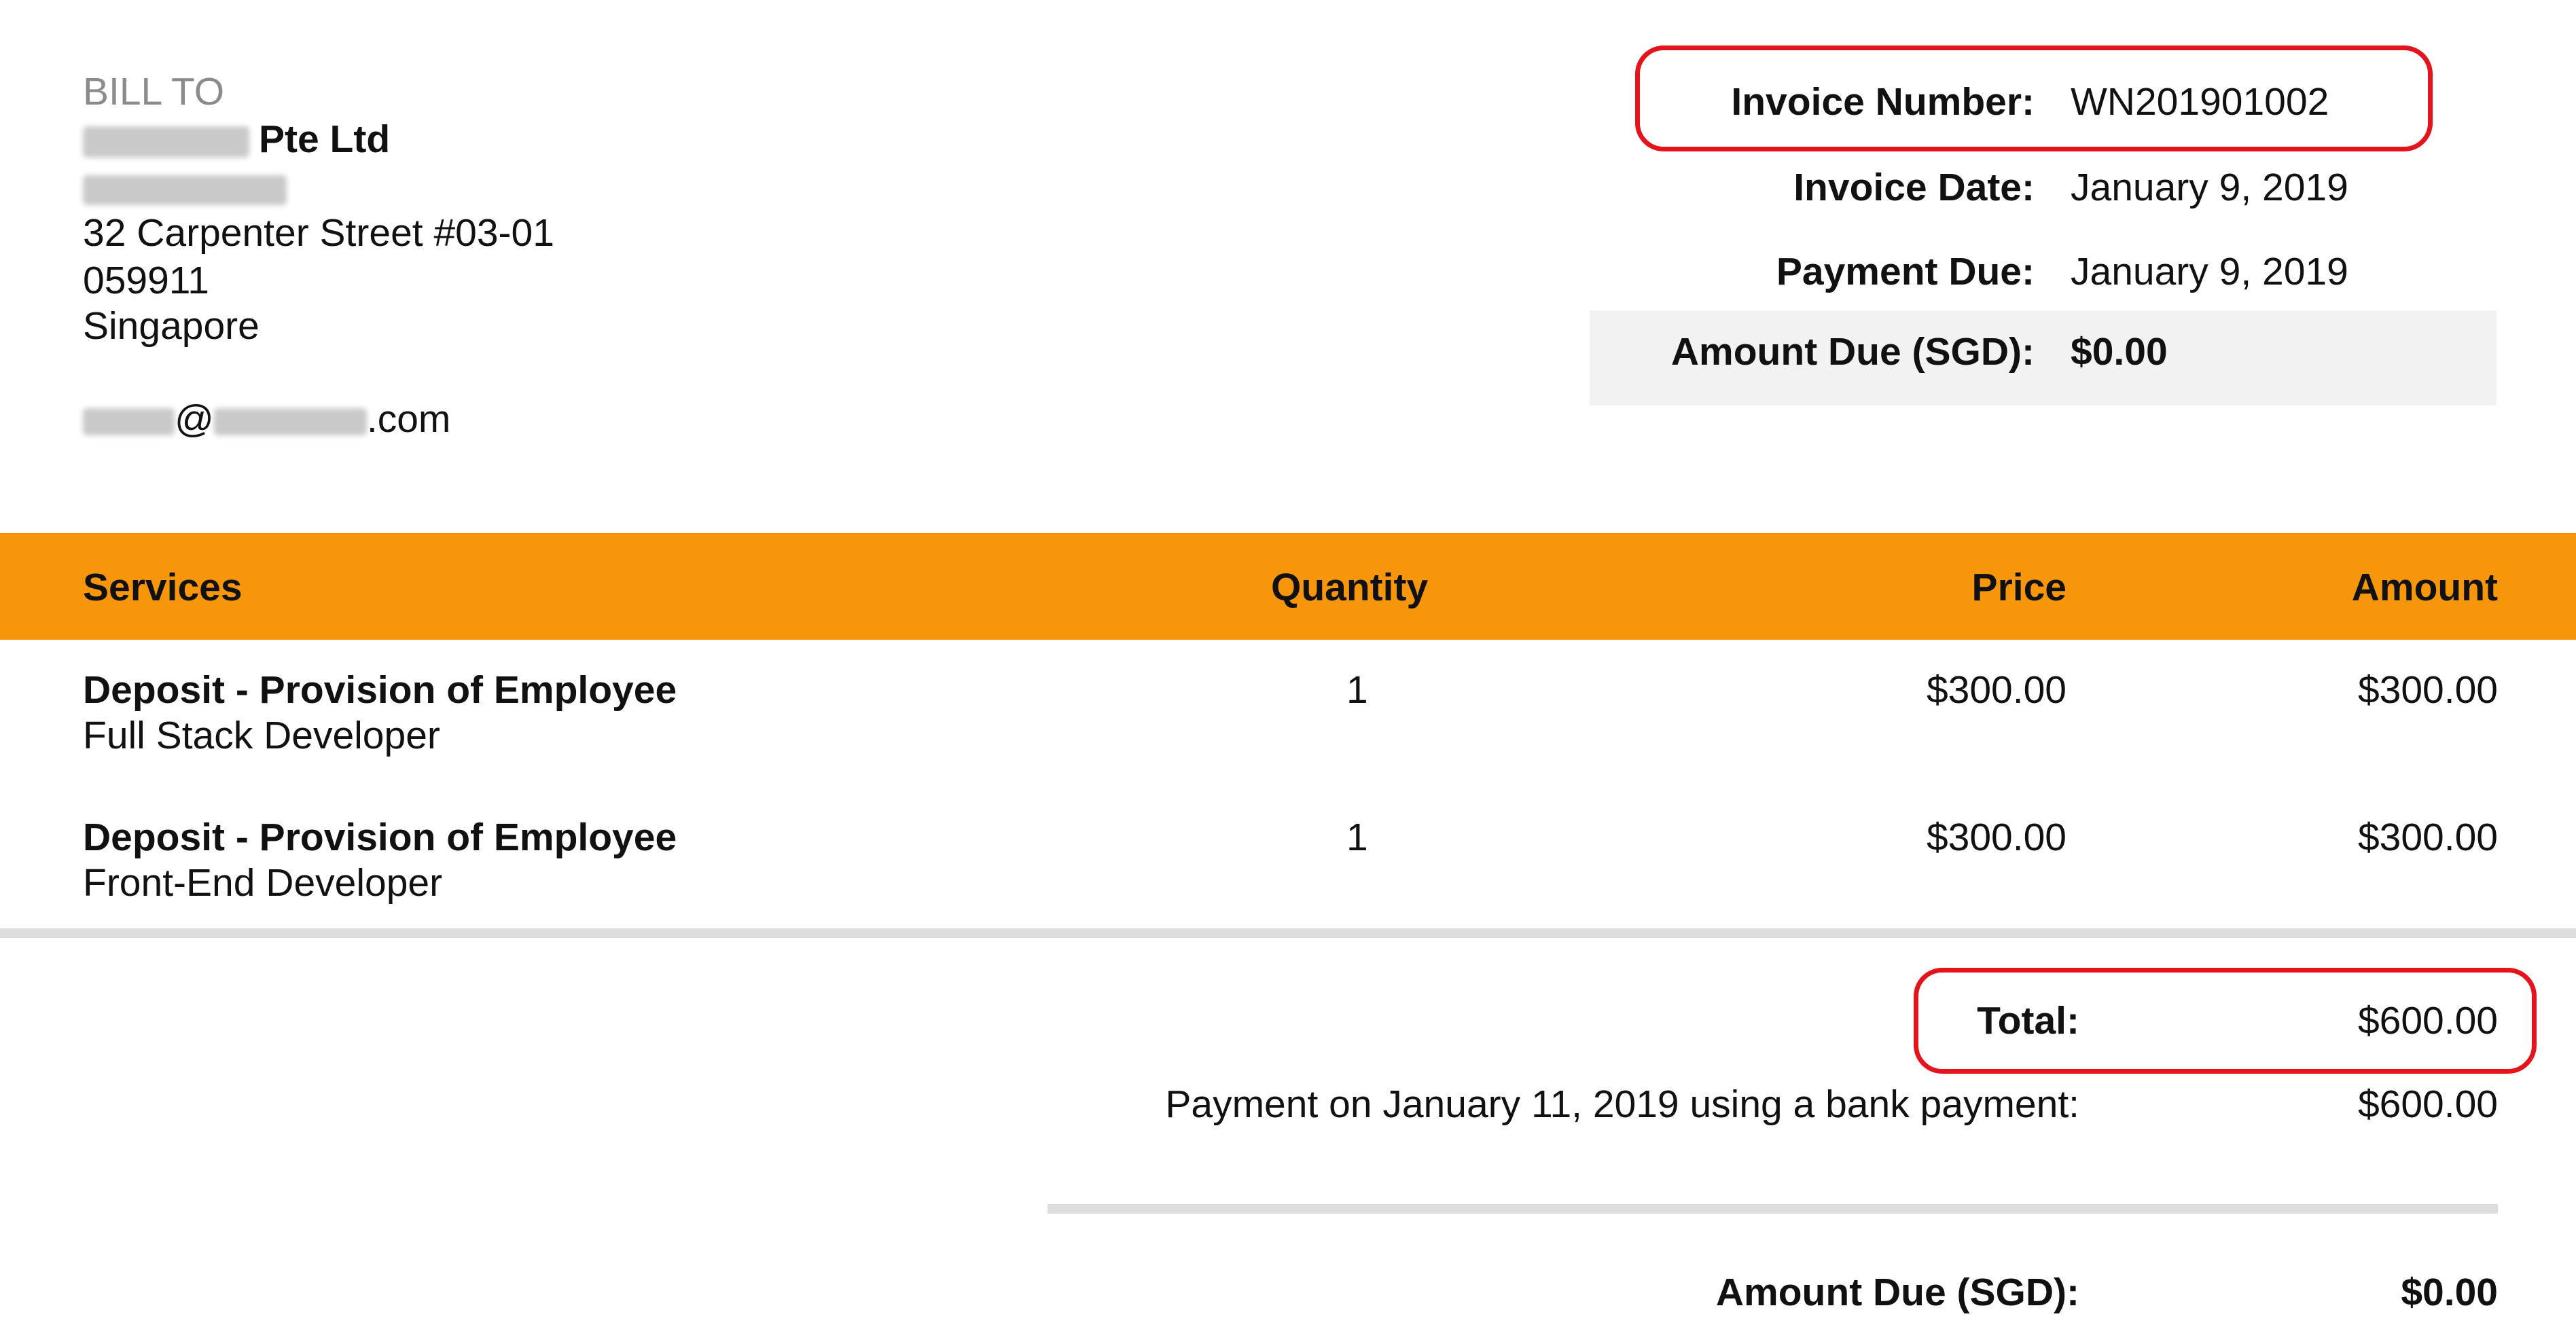 The height and width of the screenshot is (1344, 2576). Describe the element at coordinates (1897, 1292) in the screenshot. I see `final-amount-due-label: Amount Due (SGD):` at that location.